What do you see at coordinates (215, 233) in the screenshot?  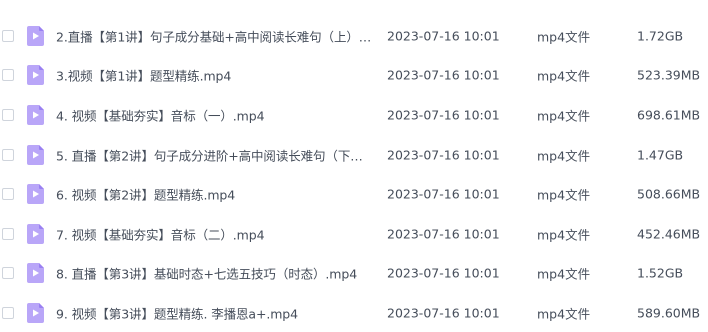 I see `file-name: 7. 视频【基础夯实】音标（二）.mp4` at bounding box center [215, 233].